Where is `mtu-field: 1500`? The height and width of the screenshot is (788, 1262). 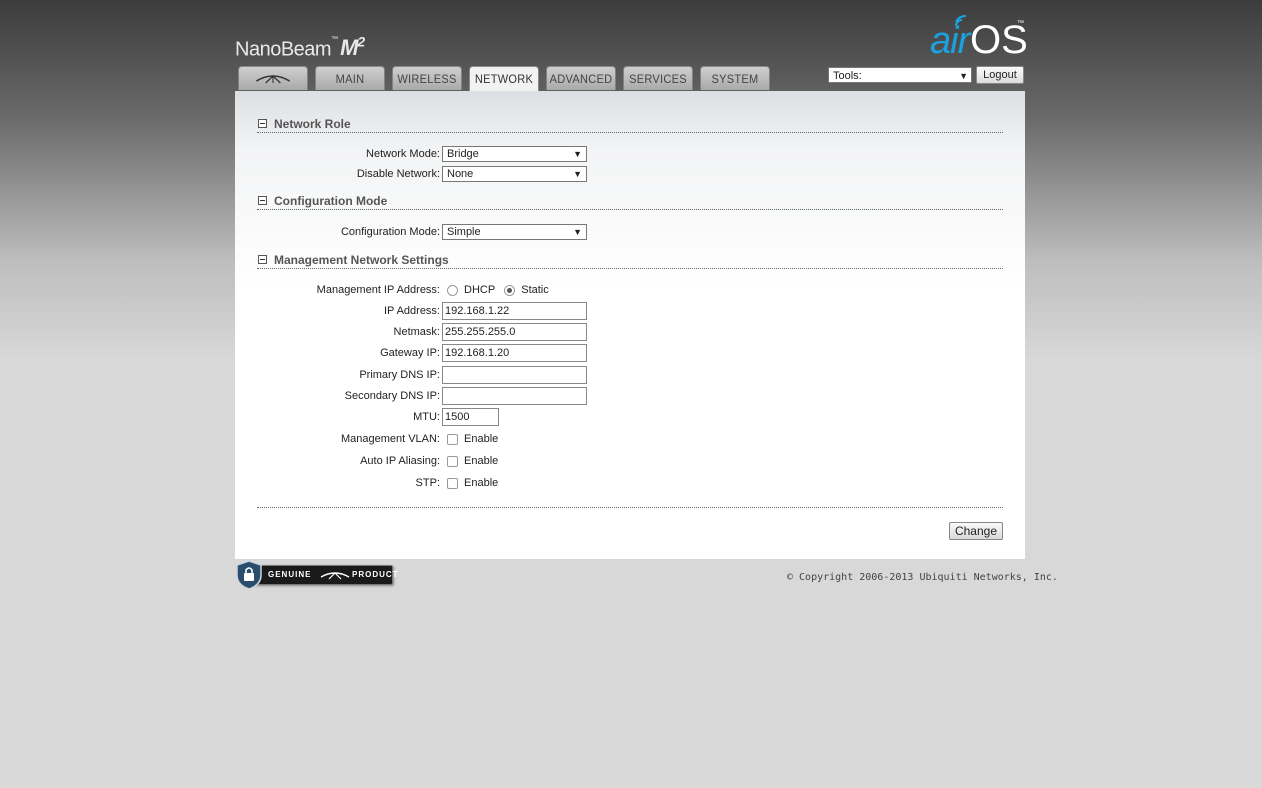
mtu-field: 1500 is located at coordinates (470, 417).